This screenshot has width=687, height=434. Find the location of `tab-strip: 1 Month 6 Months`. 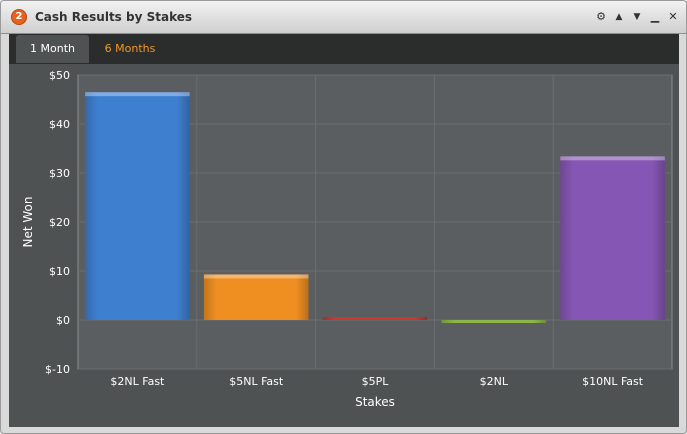

tab-strip: 1 Month 6 Months is located at coordinates (344, 48).